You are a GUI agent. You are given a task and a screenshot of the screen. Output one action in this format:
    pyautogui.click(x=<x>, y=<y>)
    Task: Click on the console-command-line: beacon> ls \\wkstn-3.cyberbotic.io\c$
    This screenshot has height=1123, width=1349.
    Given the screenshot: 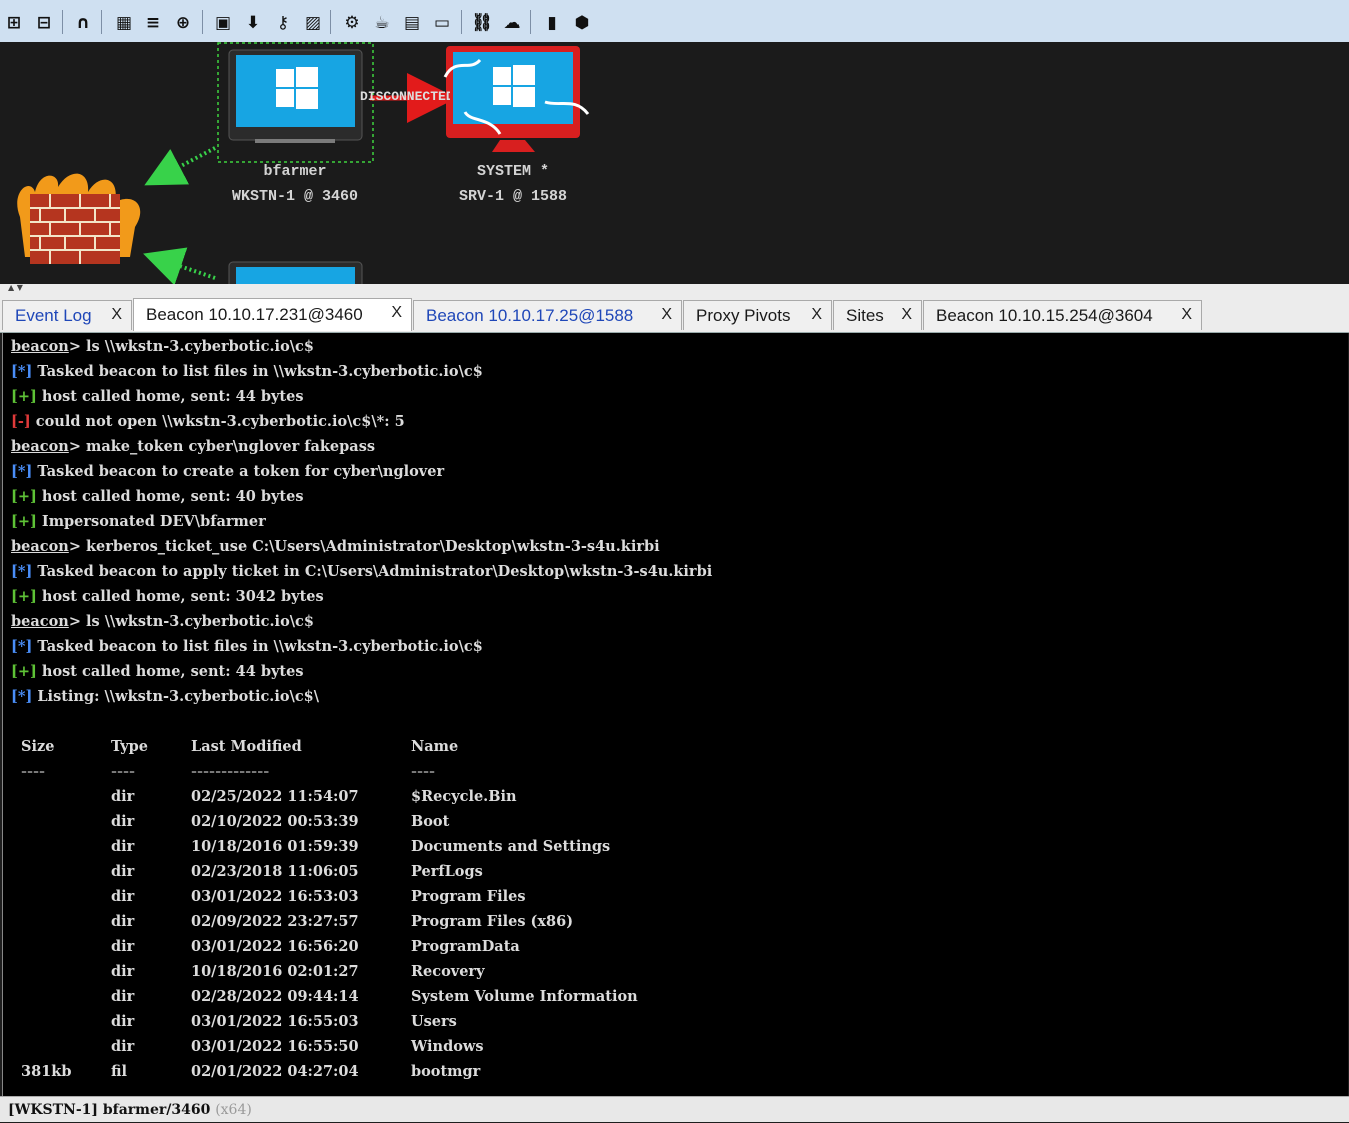 What is the action you would take?
    pyautogui.click(x=162, y=622)
    